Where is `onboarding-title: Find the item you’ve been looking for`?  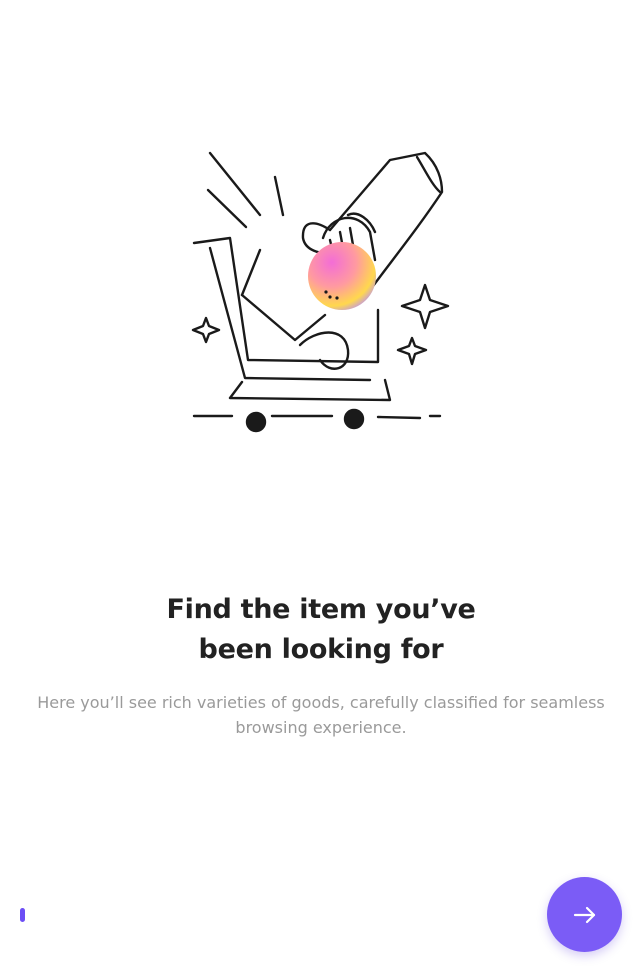 onboarding-title: Find the item you’ve been looking for is located at coordinates (321, 630).